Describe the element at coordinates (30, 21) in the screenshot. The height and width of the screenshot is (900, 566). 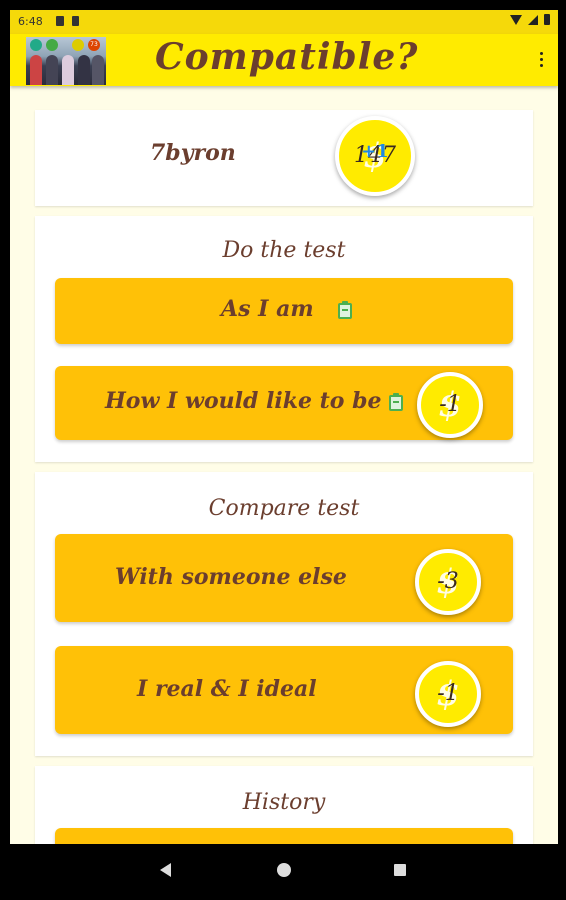
I see `status-time: 6:48` at that location.